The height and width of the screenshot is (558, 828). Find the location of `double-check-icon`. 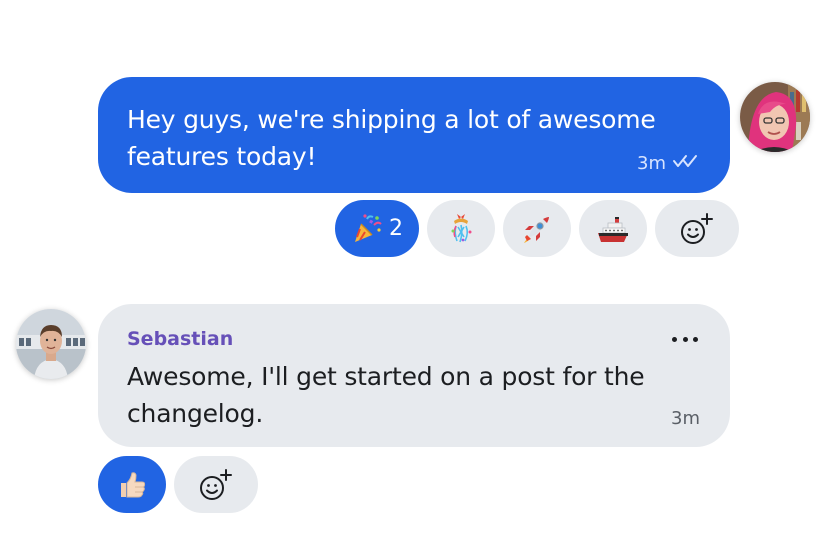

double-check-icon is located at coordinates (686, 163).